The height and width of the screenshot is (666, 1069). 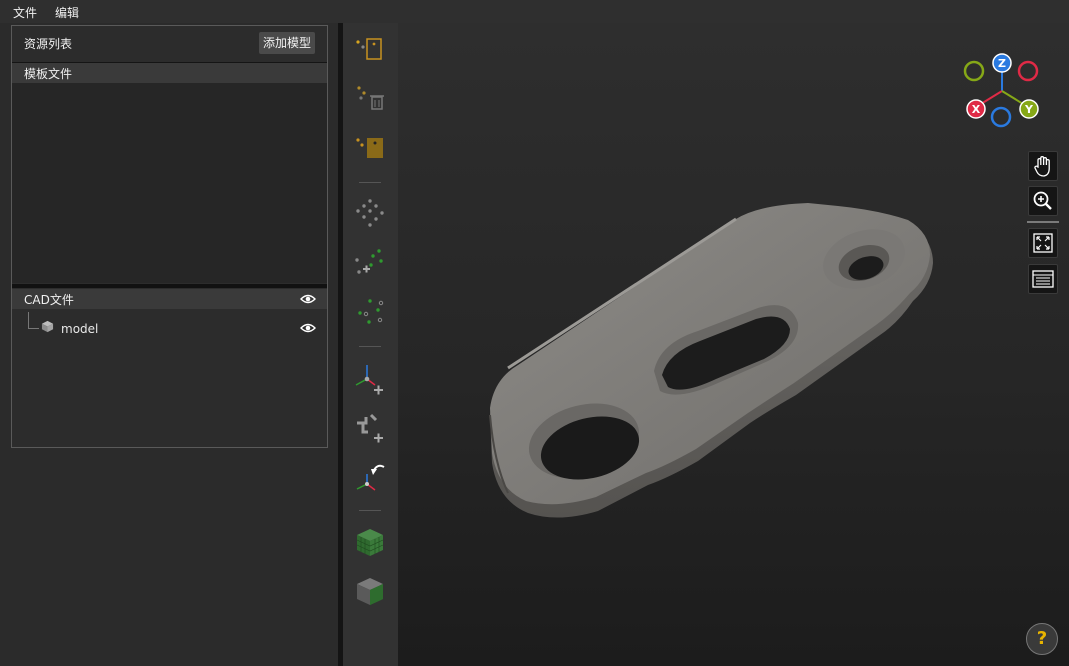 I want to click on cad-files-title: CAD文件, so click(x=49, y=300).